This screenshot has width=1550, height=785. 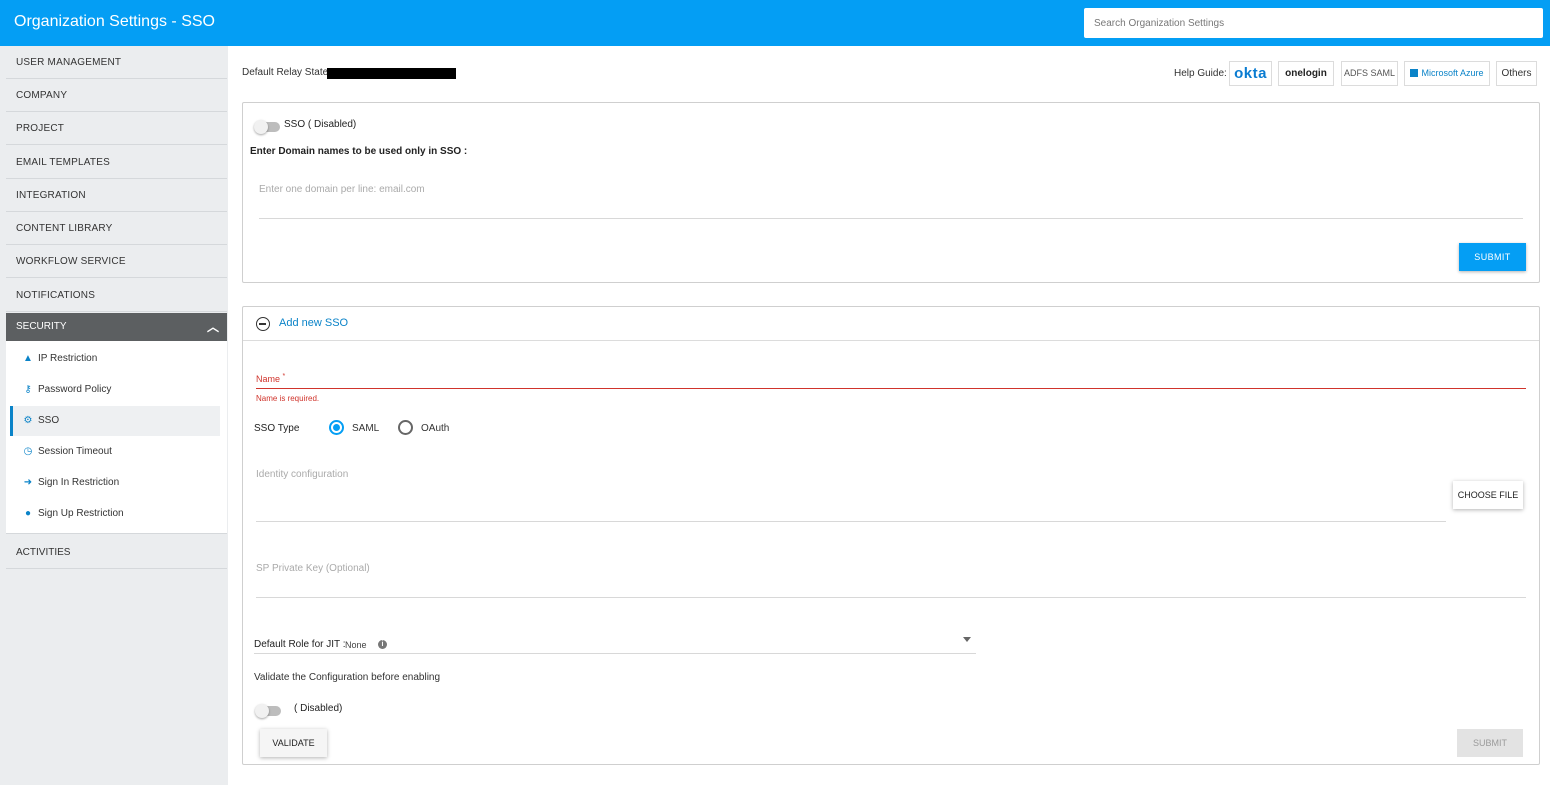 I want to click on okta-logo: okta, so click(x=1250, y=73).